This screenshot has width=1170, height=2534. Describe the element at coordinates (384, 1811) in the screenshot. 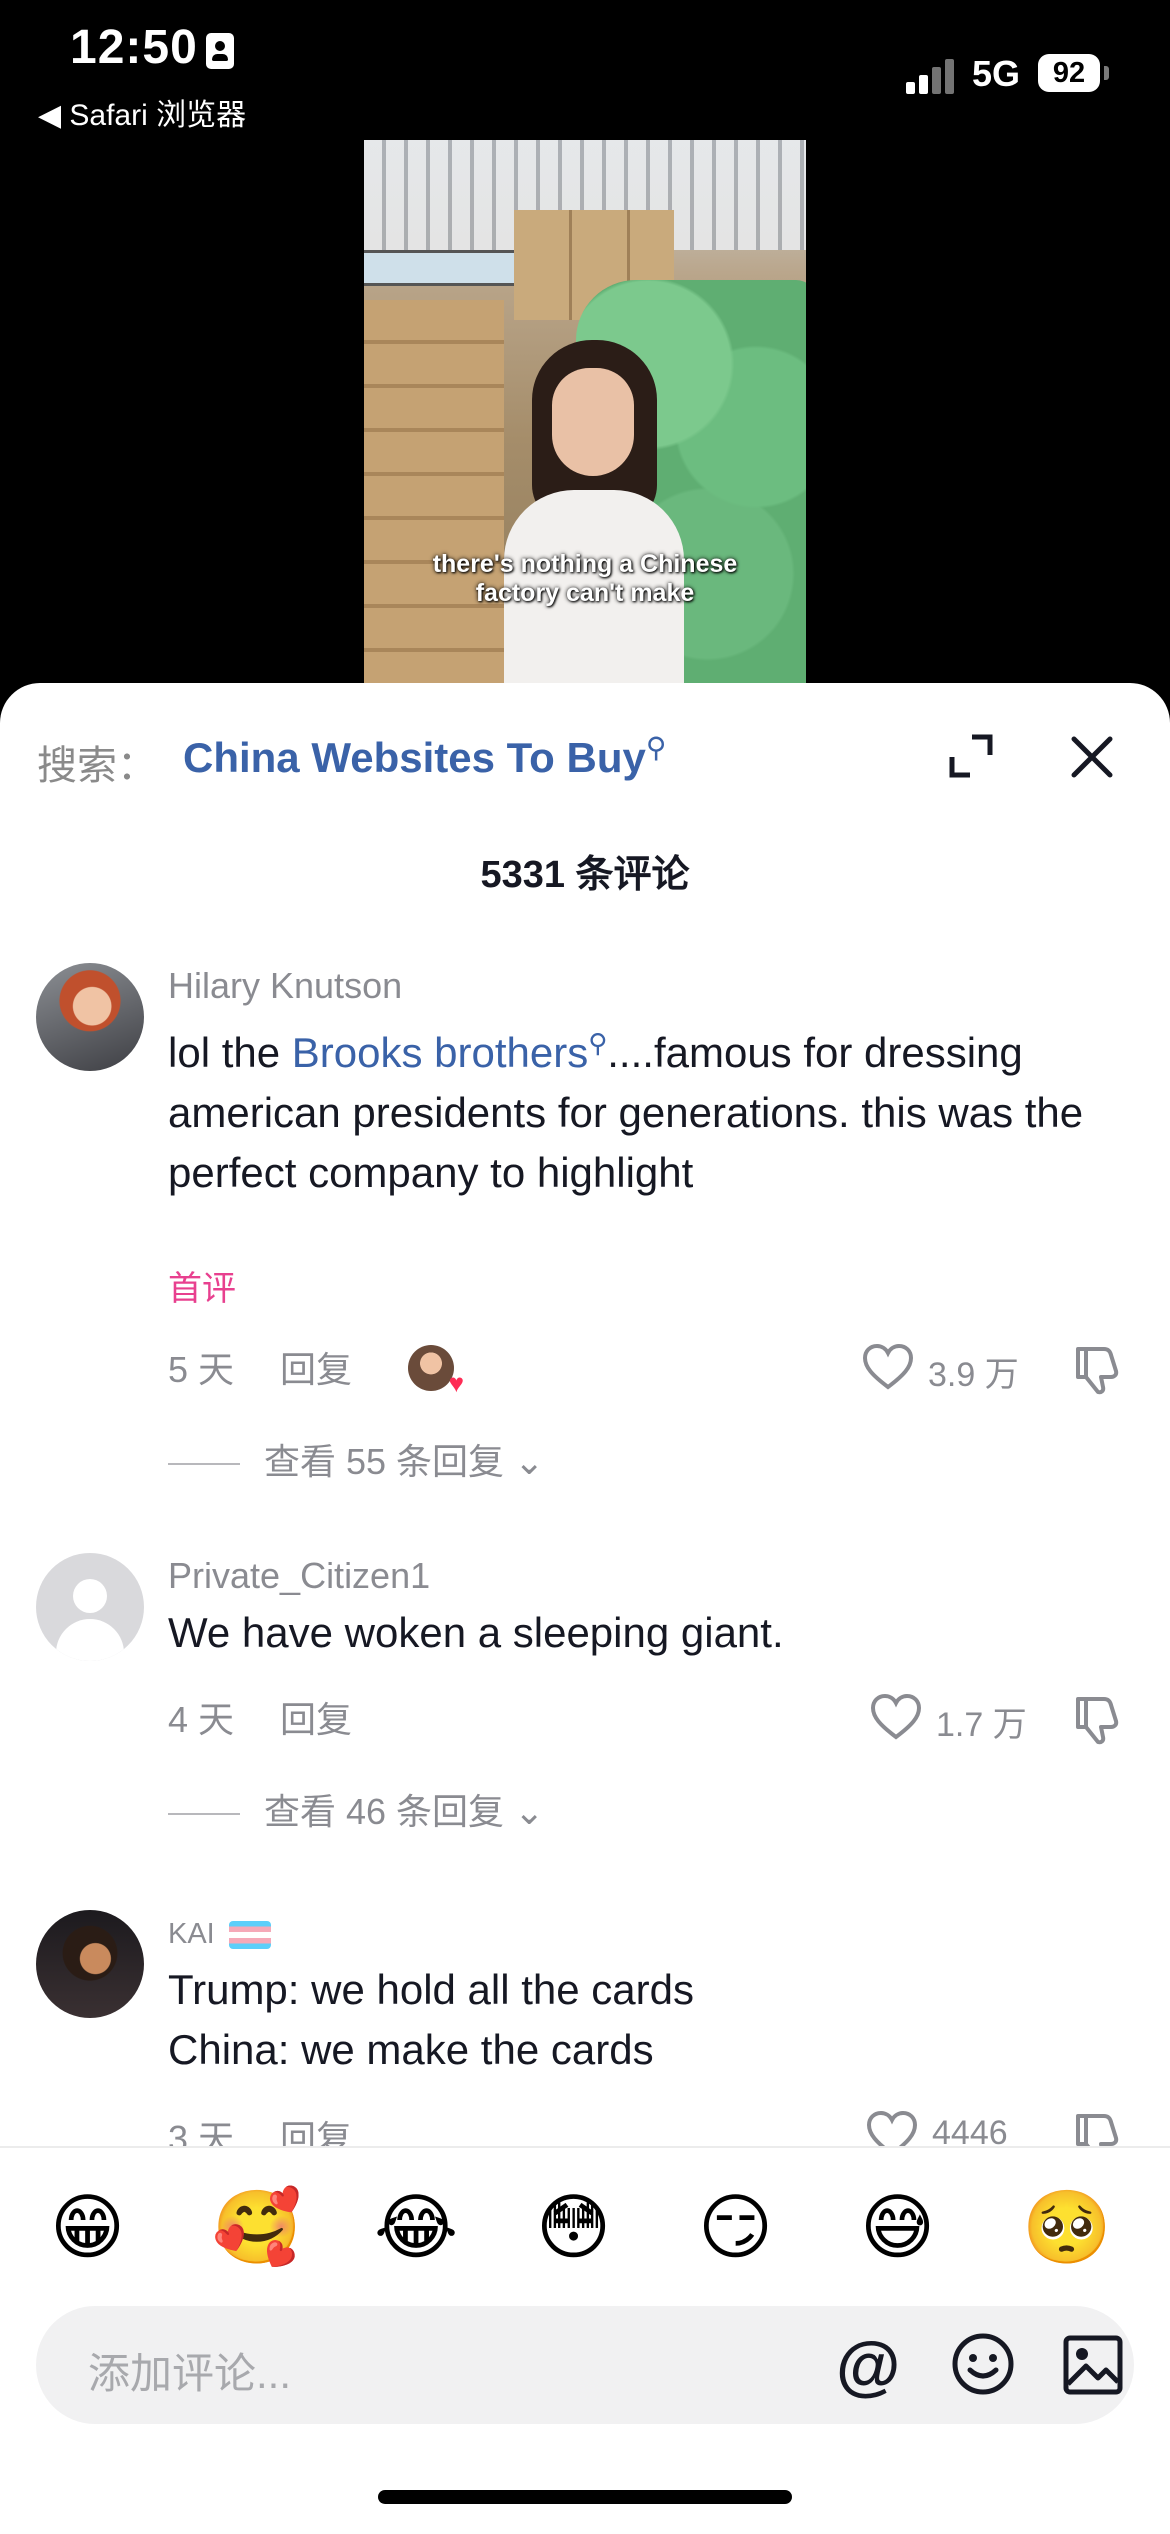

I see `view-replies-text: 查看 46 条回复` at that location.